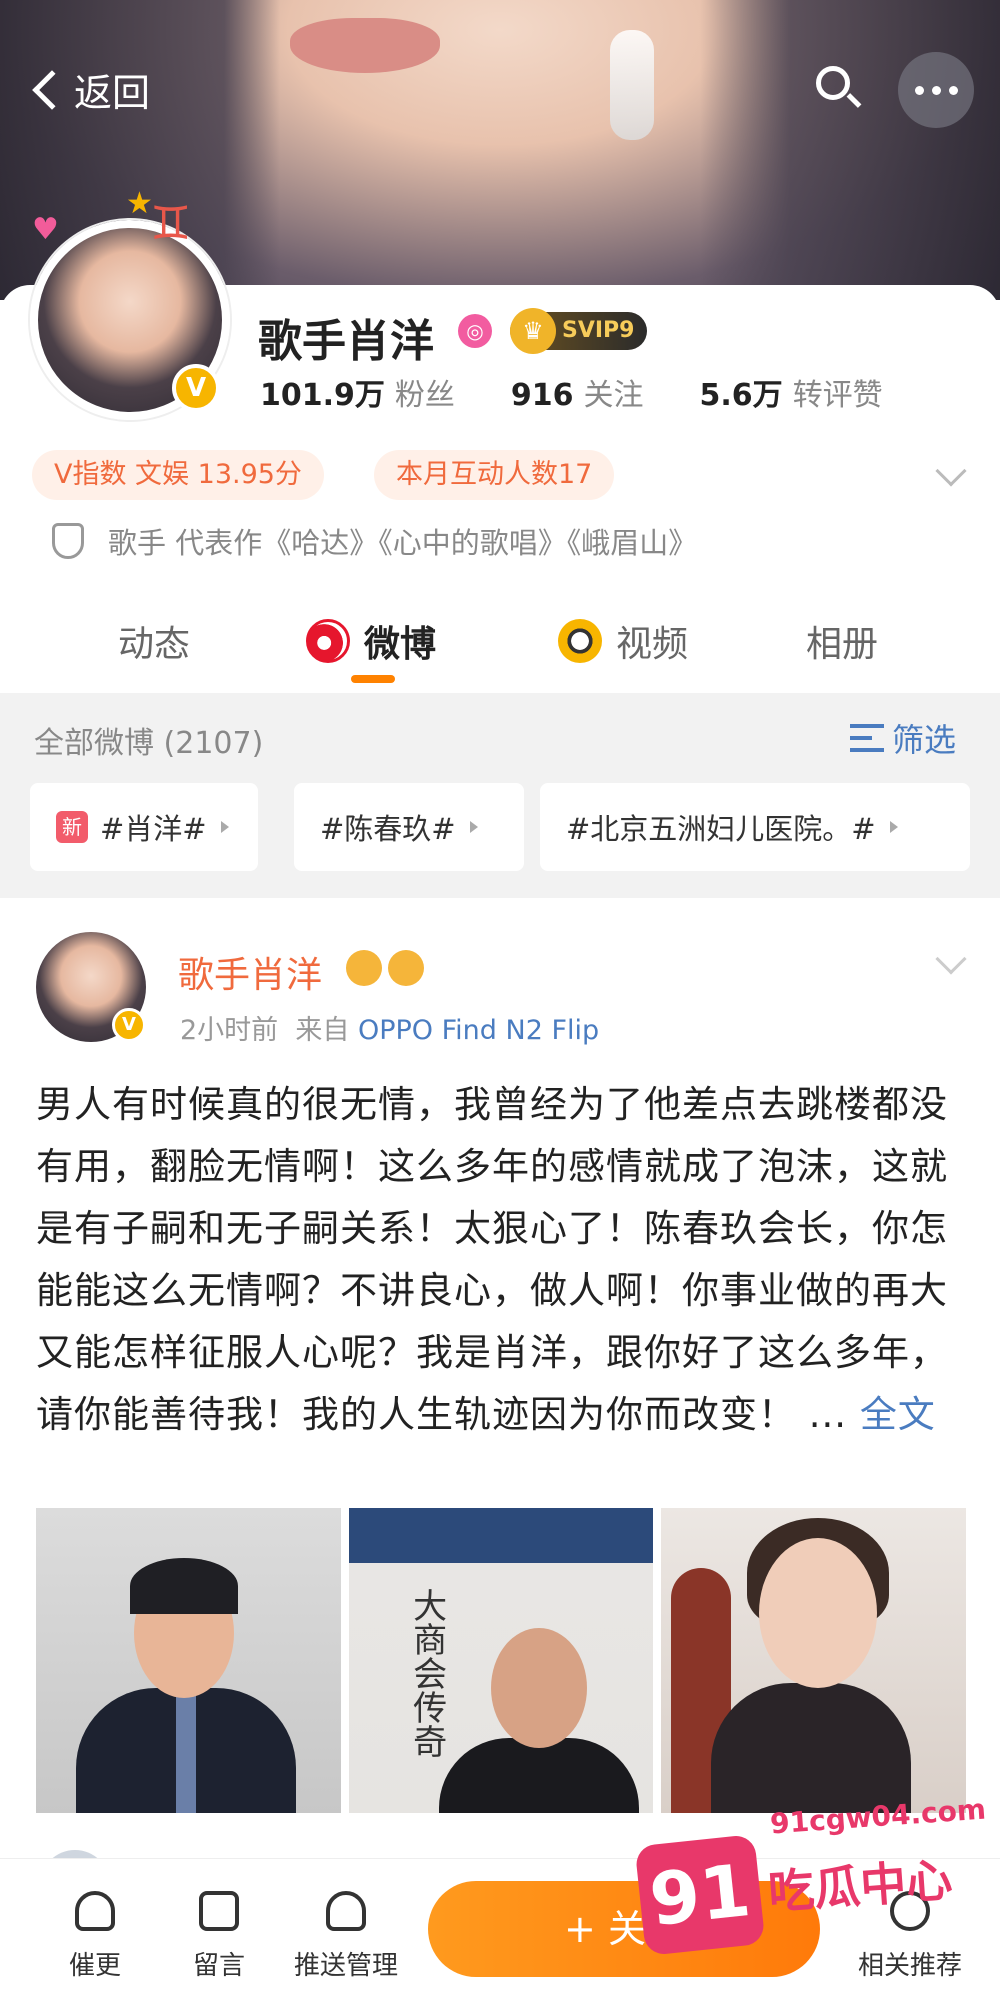 The height and width of the screenshot is (2009, 1000). I want to click on watermark-text: 吃瓜中心, so click(860, 1886).